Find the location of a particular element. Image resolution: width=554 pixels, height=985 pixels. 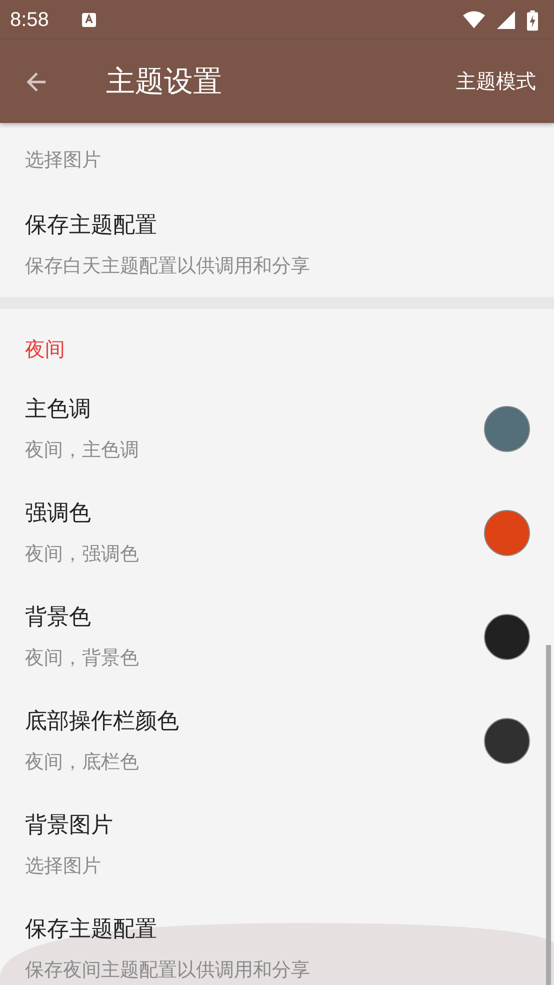

settings-item: 保存主题配置 保存夜间主题配置以供调用和分享 is located at coordinates (277, 941).